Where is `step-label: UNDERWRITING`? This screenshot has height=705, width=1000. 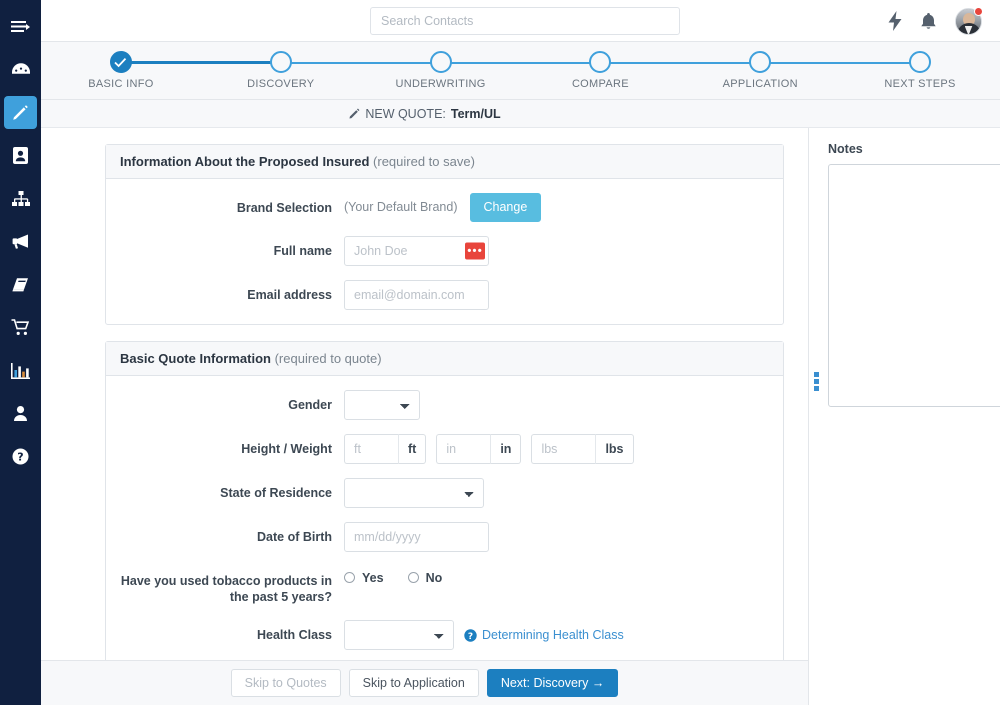 step-label: UNDERWRITING is located at coordinates (440, 84).